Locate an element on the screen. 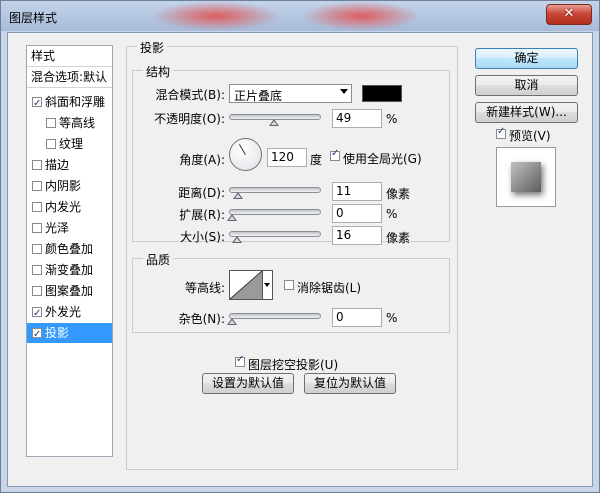 The height and width of the screenshot is (493, 600). distance-input: 11 is located at coordinates (357, 191).